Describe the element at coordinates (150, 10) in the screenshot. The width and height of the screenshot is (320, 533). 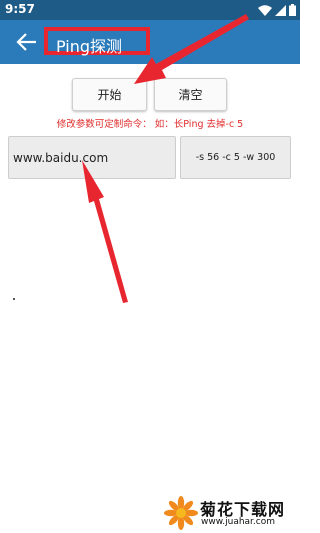
I see `status-bar: 9:57` at that location.